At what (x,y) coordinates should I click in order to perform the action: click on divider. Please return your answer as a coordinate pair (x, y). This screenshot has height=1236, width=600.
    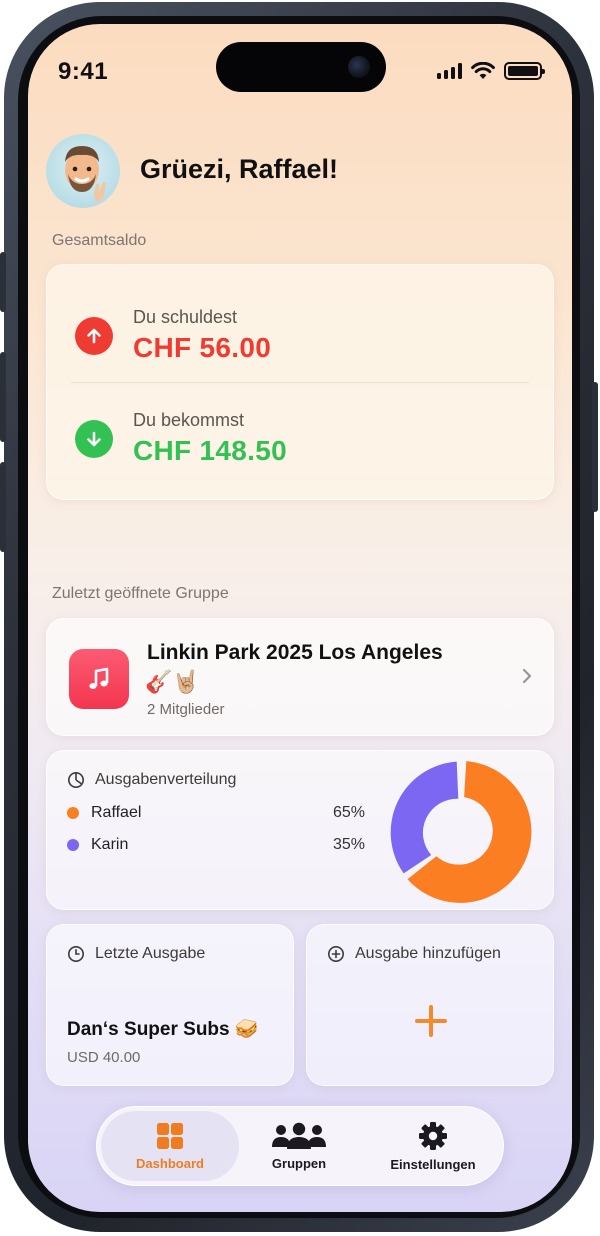
    Looking at the image, I should click on (300, 382).